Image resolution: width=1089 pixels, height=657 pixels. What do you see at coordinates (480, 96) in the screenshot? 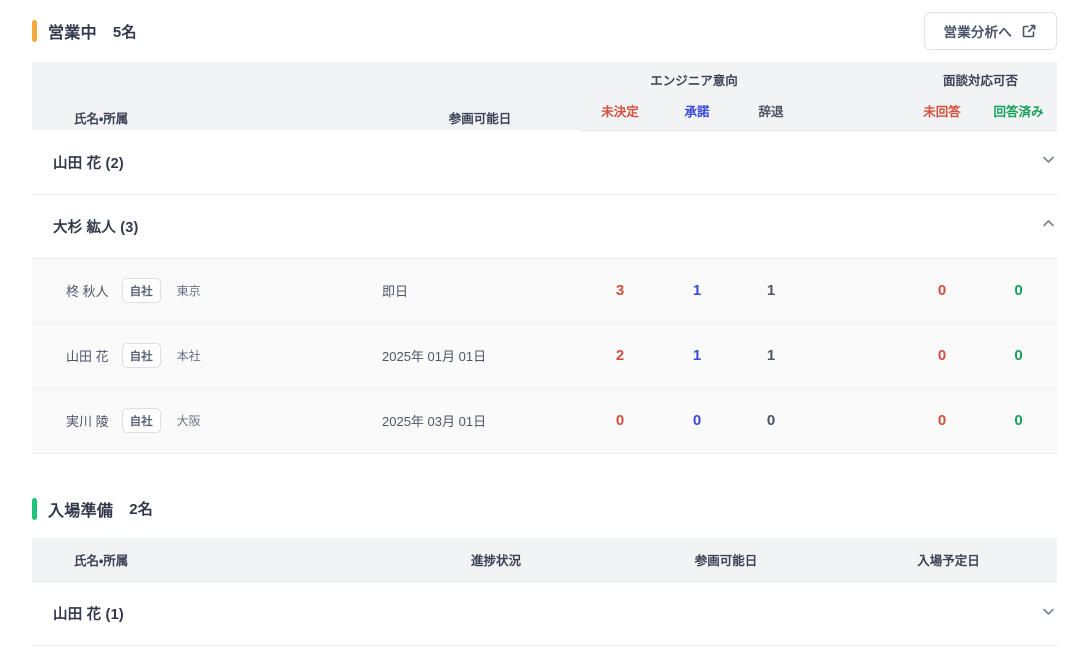
I see `col-header-available-date-cell: 参画可能日` at bounding box center [480, 96].